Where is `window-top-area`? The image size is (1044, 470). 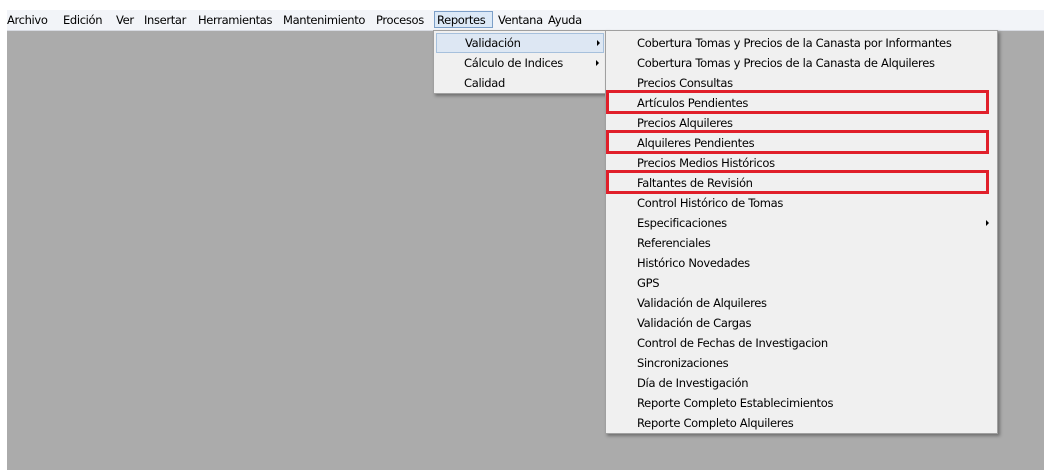
window-top-area is located at coordinates (522, 5).